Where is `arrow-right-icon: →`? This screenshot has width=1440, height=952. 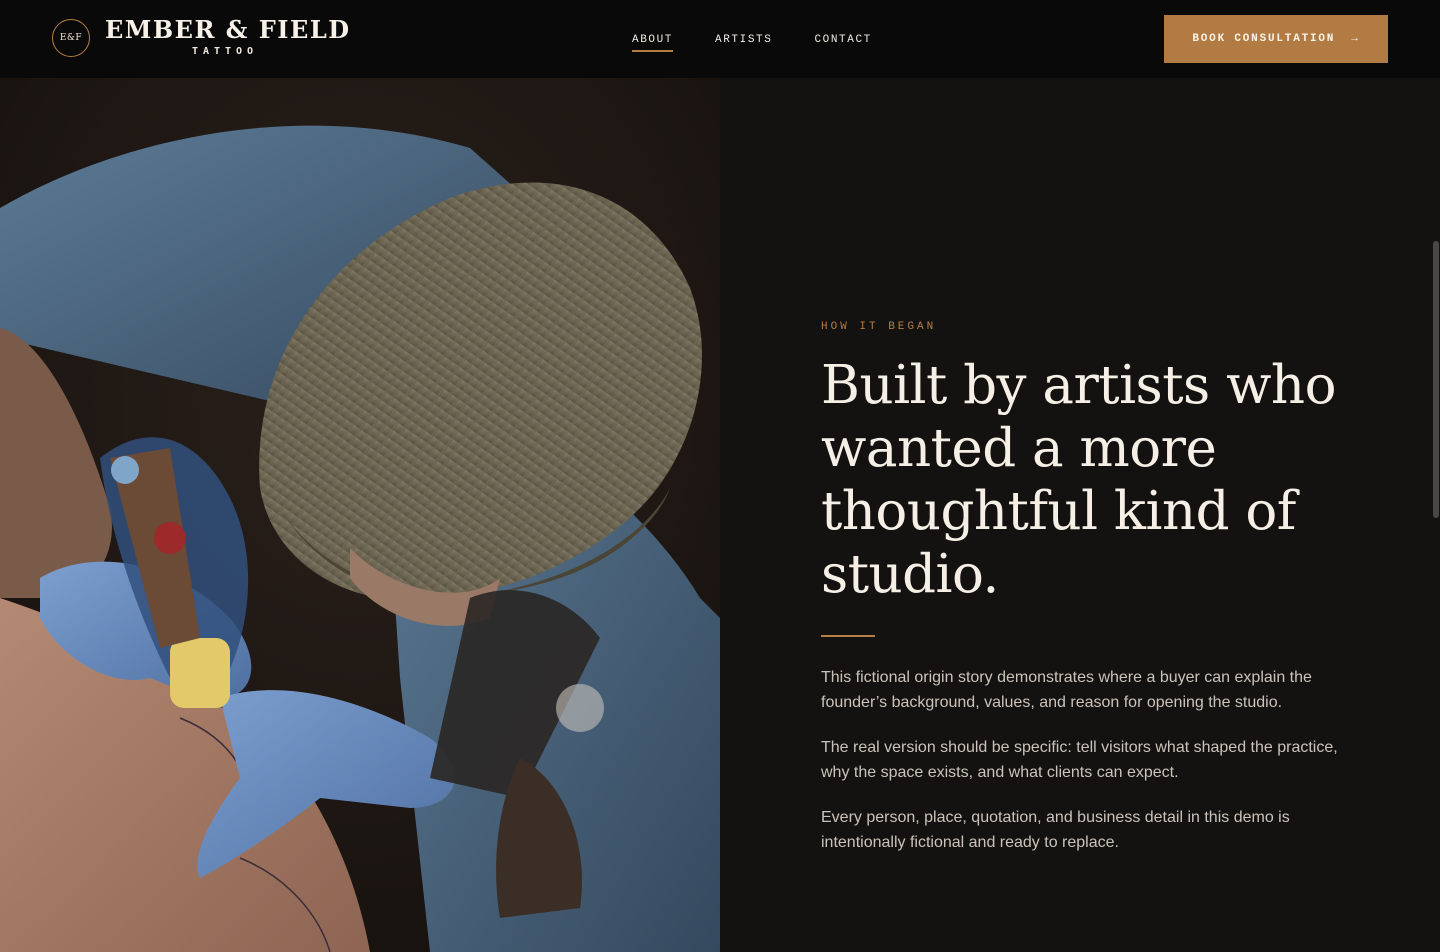 arrow-right-icon: → is located at coordinates (1355, 39).